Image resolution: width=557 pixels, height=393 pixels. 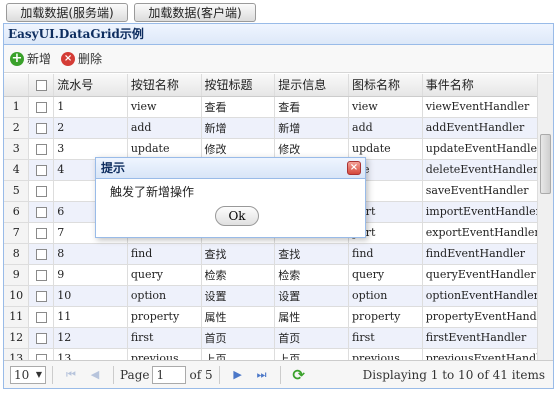 What do you see at coordinates (164, 107) in the screenshot?
I see `cell-name: view` at bounding box center [164, 107].